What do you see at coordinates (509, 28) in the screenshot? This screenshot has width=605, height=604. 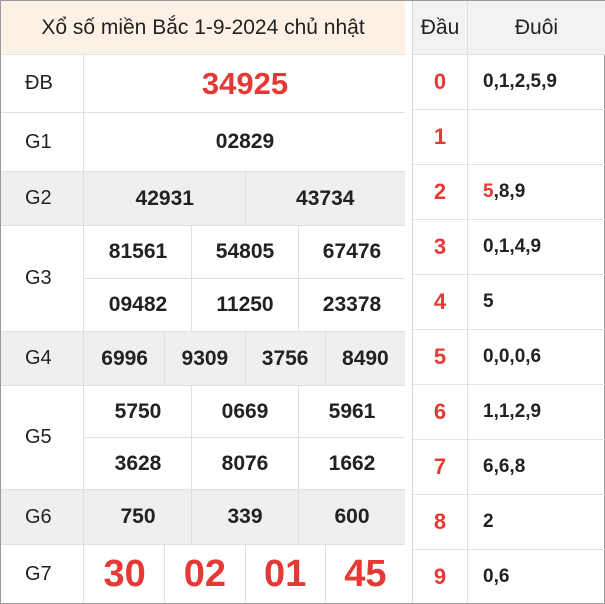 I see `loto-header: Đầu Đuôi` at bounding box center [509, 28].